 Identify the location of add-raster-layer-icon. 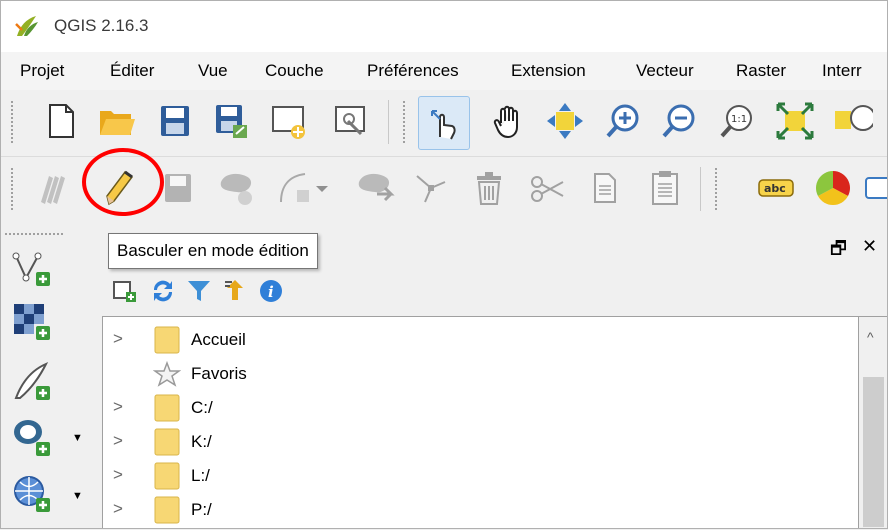
(32, 322).